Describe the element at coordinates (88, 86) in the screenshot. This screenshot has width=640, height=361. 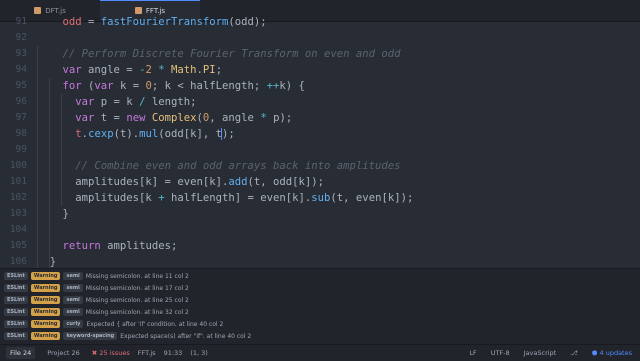
I see `code-token: (` at that location.